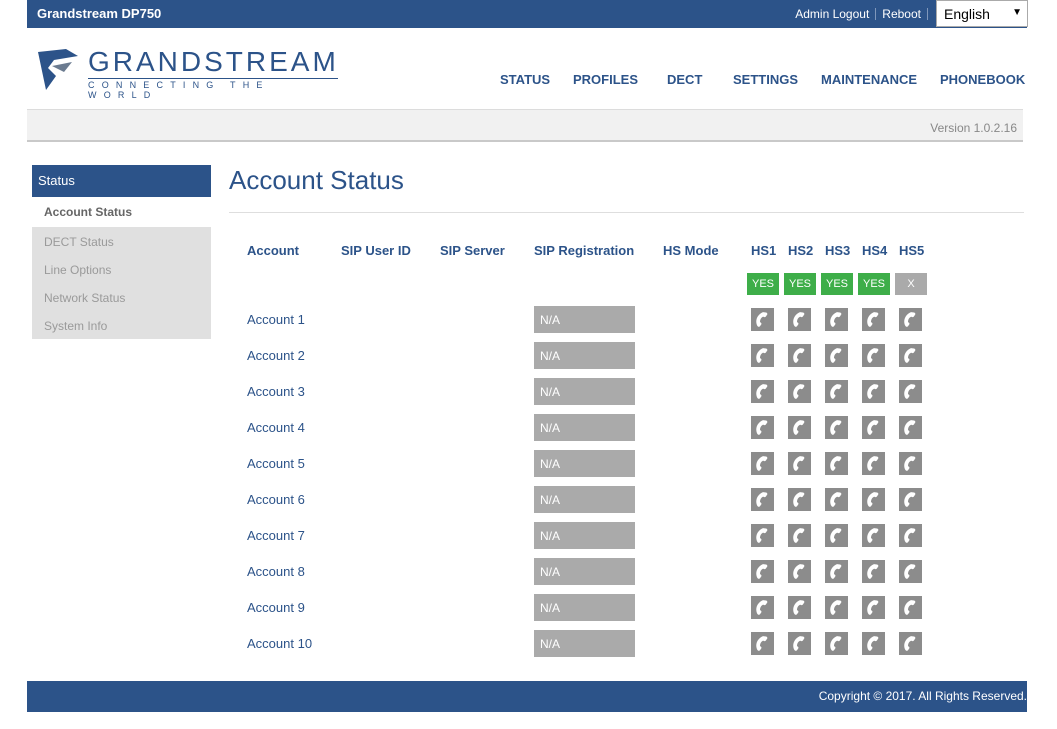 This screenshot has width=1057, height=729. I want to click on nav-dect: DECT, so click(684, 79).